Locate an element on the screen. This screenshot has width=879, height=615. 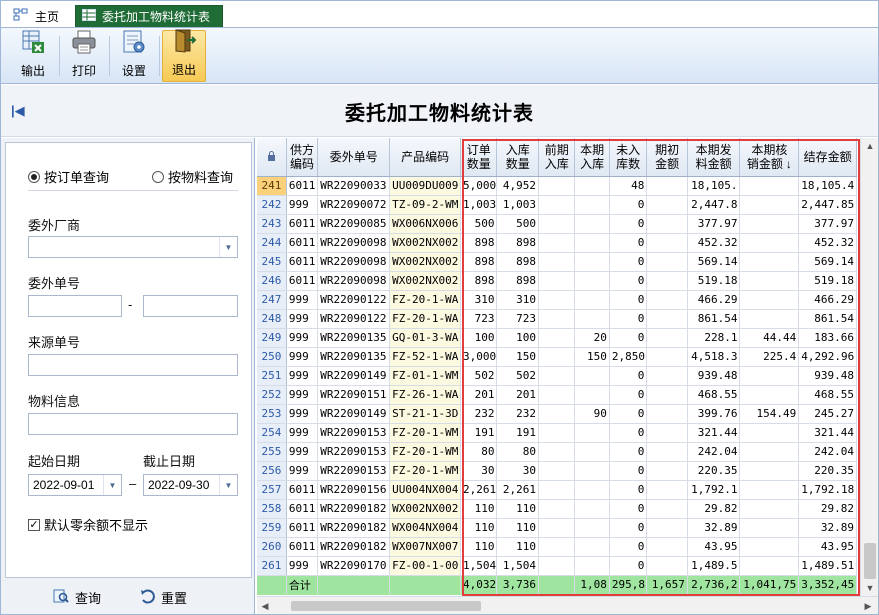
export-button: 输出 is located at coordinates (33, 56).